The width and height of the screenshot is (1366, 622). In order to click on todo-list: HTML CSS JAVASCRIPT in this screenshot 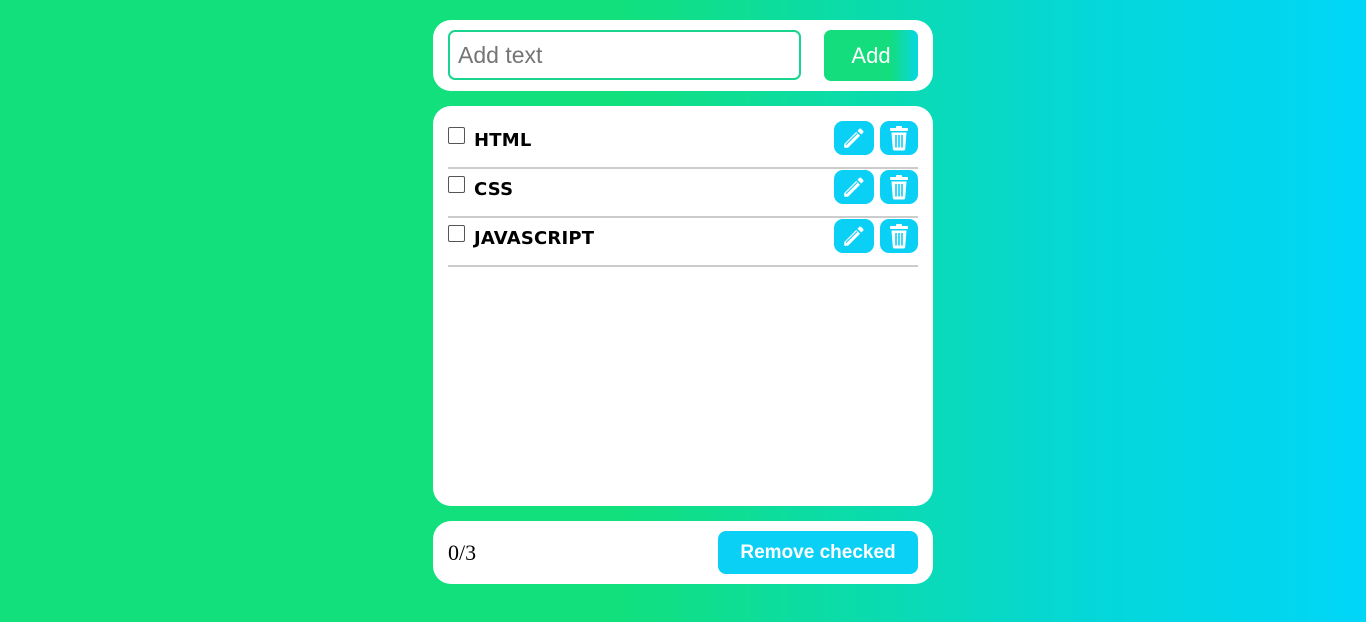, I will do `click(683, 193)`.